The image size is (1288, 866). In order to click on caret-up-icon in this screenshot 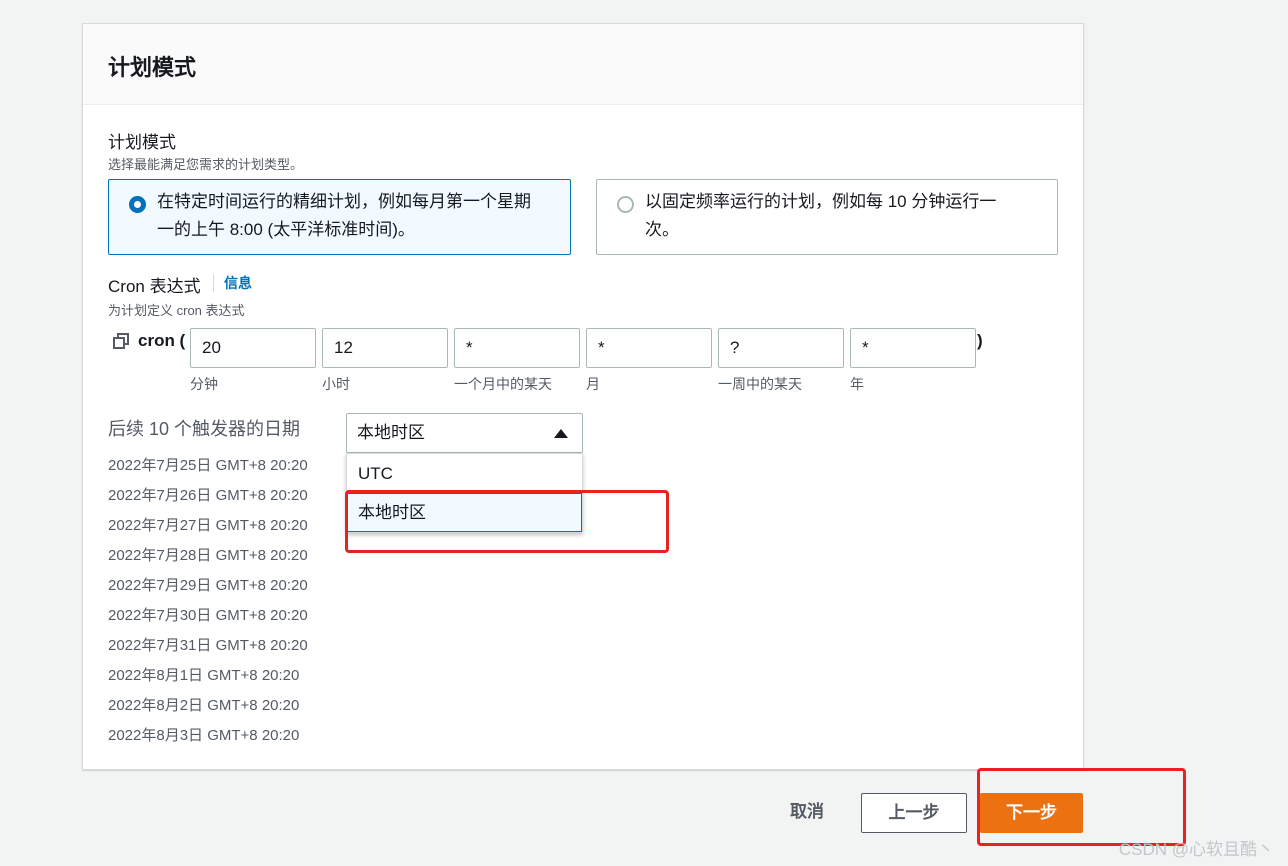, I will do `click(561, 433)`.